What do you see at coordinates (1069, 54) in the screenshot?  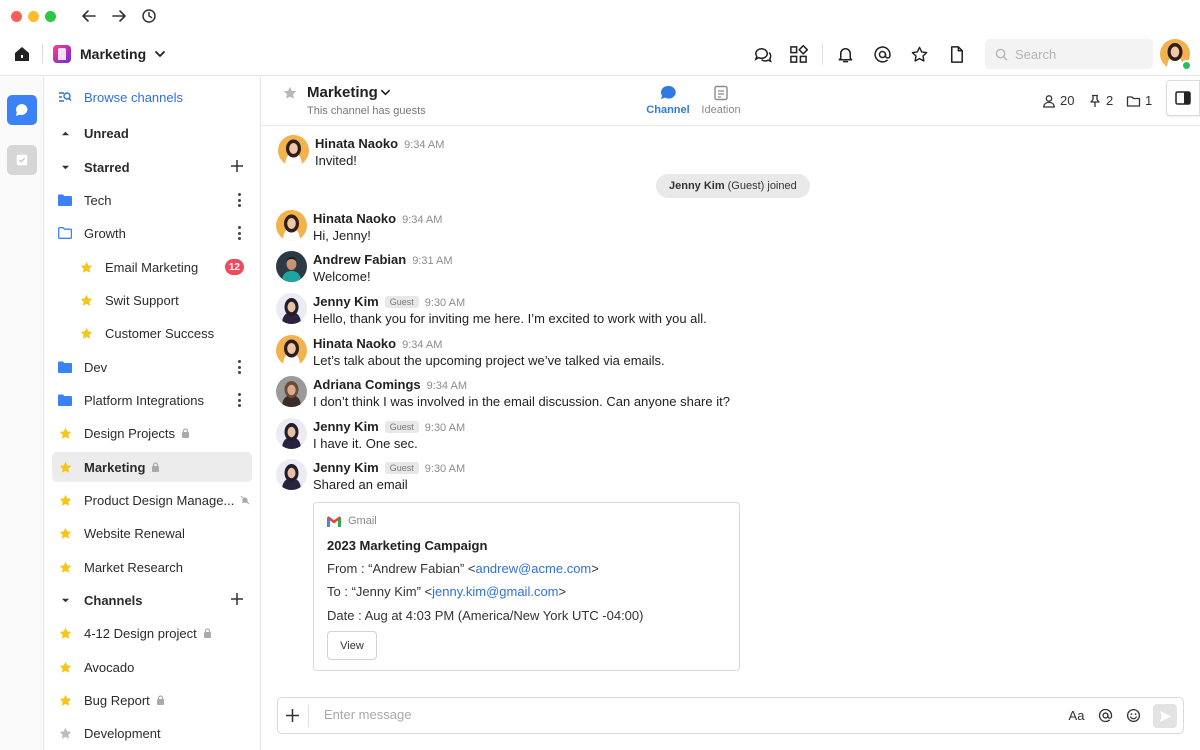 I see `search-input: Search` at bounding box center [1069, 54].